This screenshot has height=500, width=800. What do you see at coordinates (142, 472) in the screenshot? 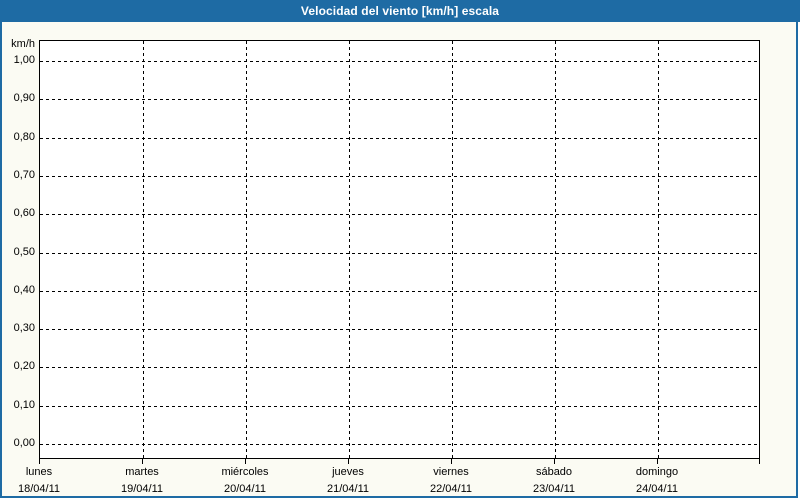
I see `x-axis-day-label: martes` at bounding box center [142, 472].